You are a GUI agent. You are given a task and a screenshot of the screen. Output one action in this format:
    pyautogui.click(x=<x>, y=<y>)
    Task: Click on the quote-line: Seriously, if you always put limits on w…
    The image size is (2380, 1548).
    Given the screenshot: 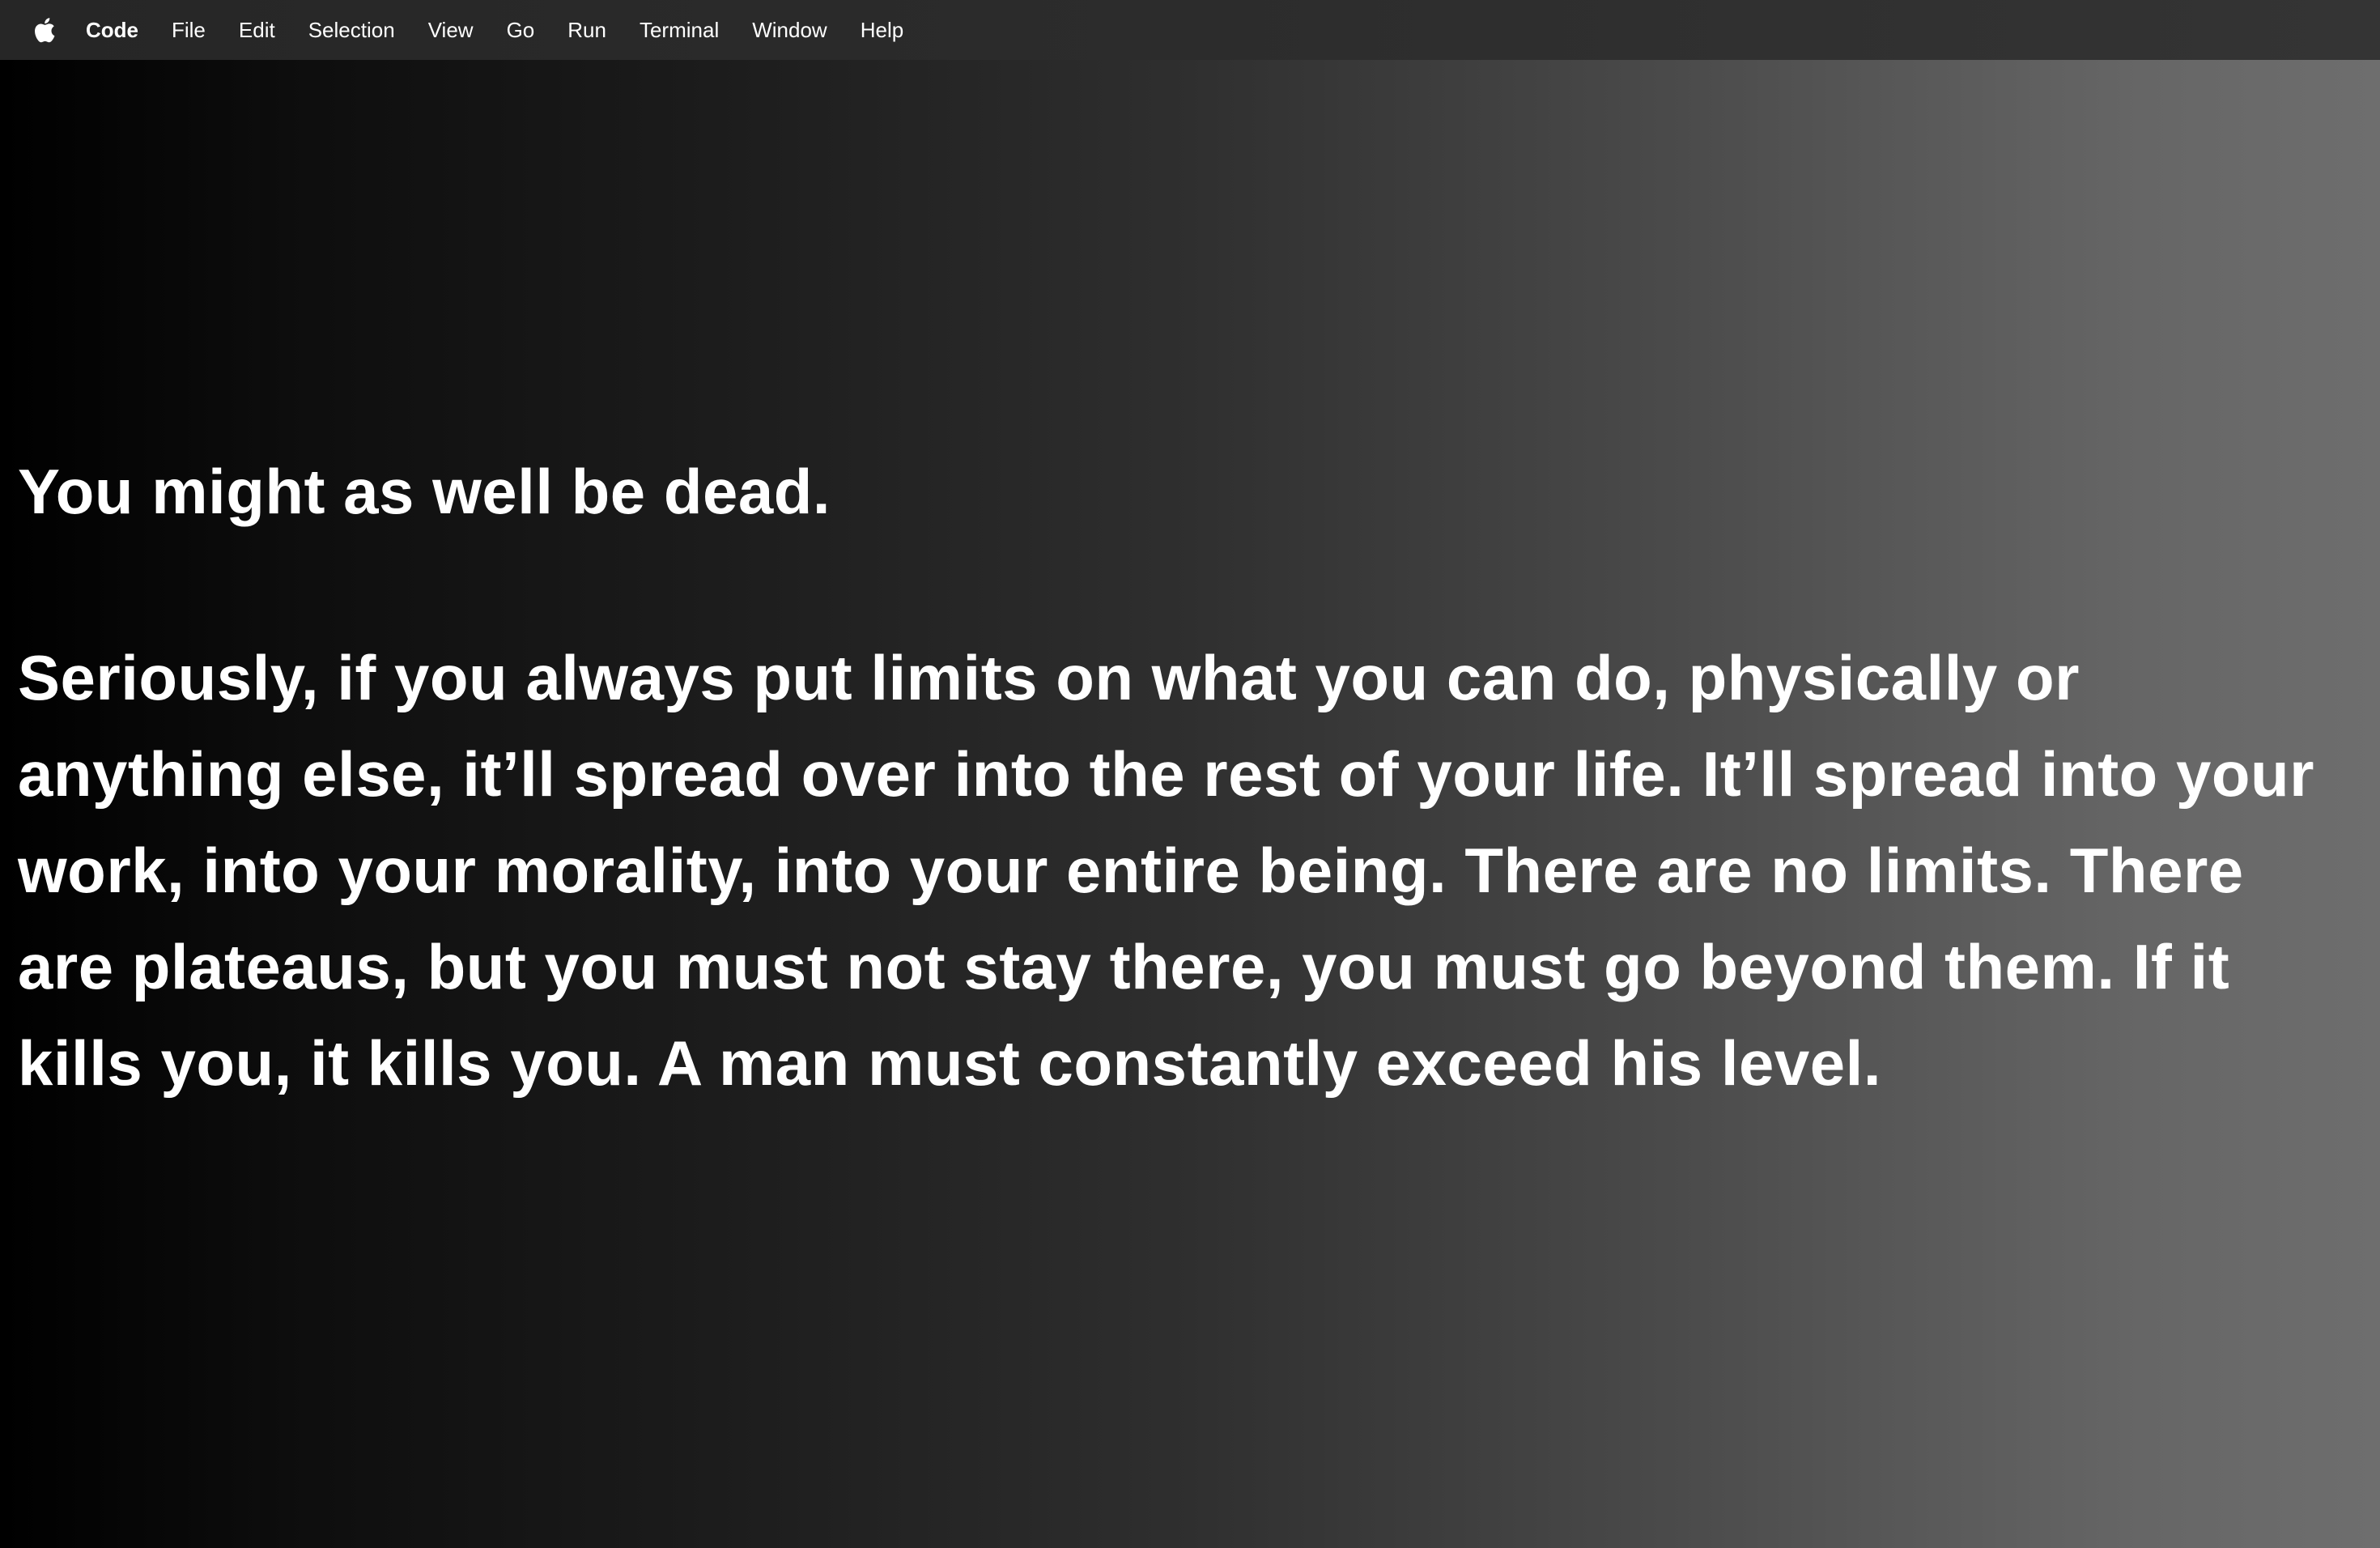 What is the action you would take?
    pyautogui.click(x=1049, y=678)
    